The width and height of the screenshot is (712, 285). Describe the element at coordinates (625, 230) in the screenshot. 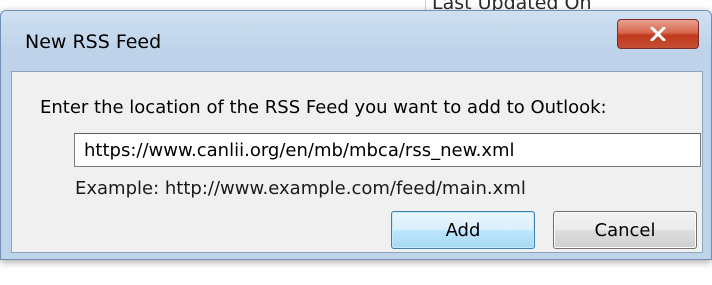

I see `cancel-button: Cancel` at that location.